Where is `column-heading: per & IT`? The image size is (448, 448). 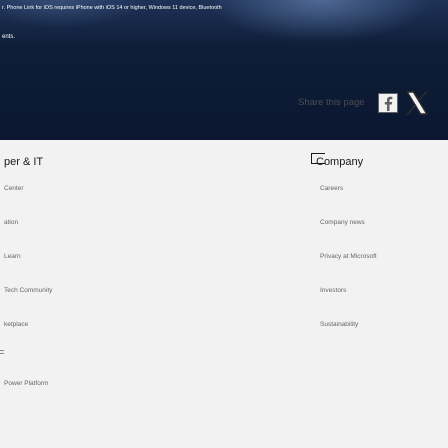
column-heading: per & IT is located at coordinates (24, 162).